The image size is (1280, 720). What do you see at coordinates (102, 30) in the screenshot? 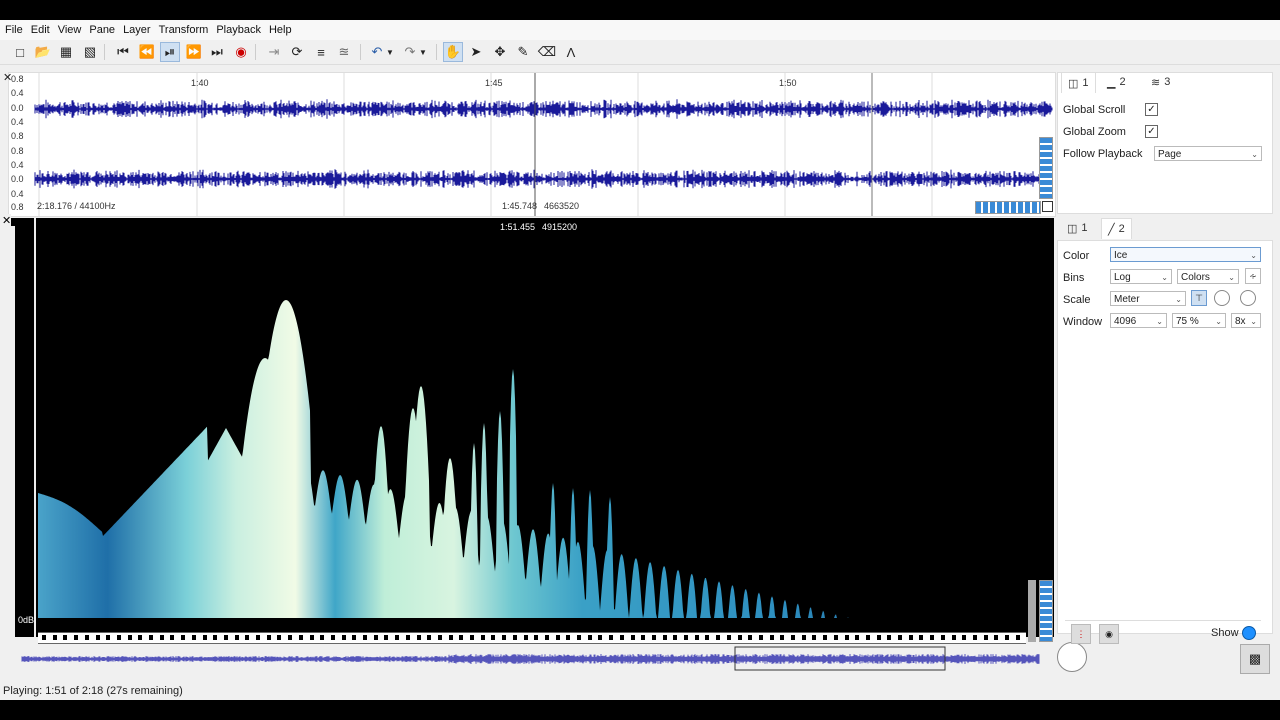
I see `menu-pane: Pane` at bounding box center [102, 30].